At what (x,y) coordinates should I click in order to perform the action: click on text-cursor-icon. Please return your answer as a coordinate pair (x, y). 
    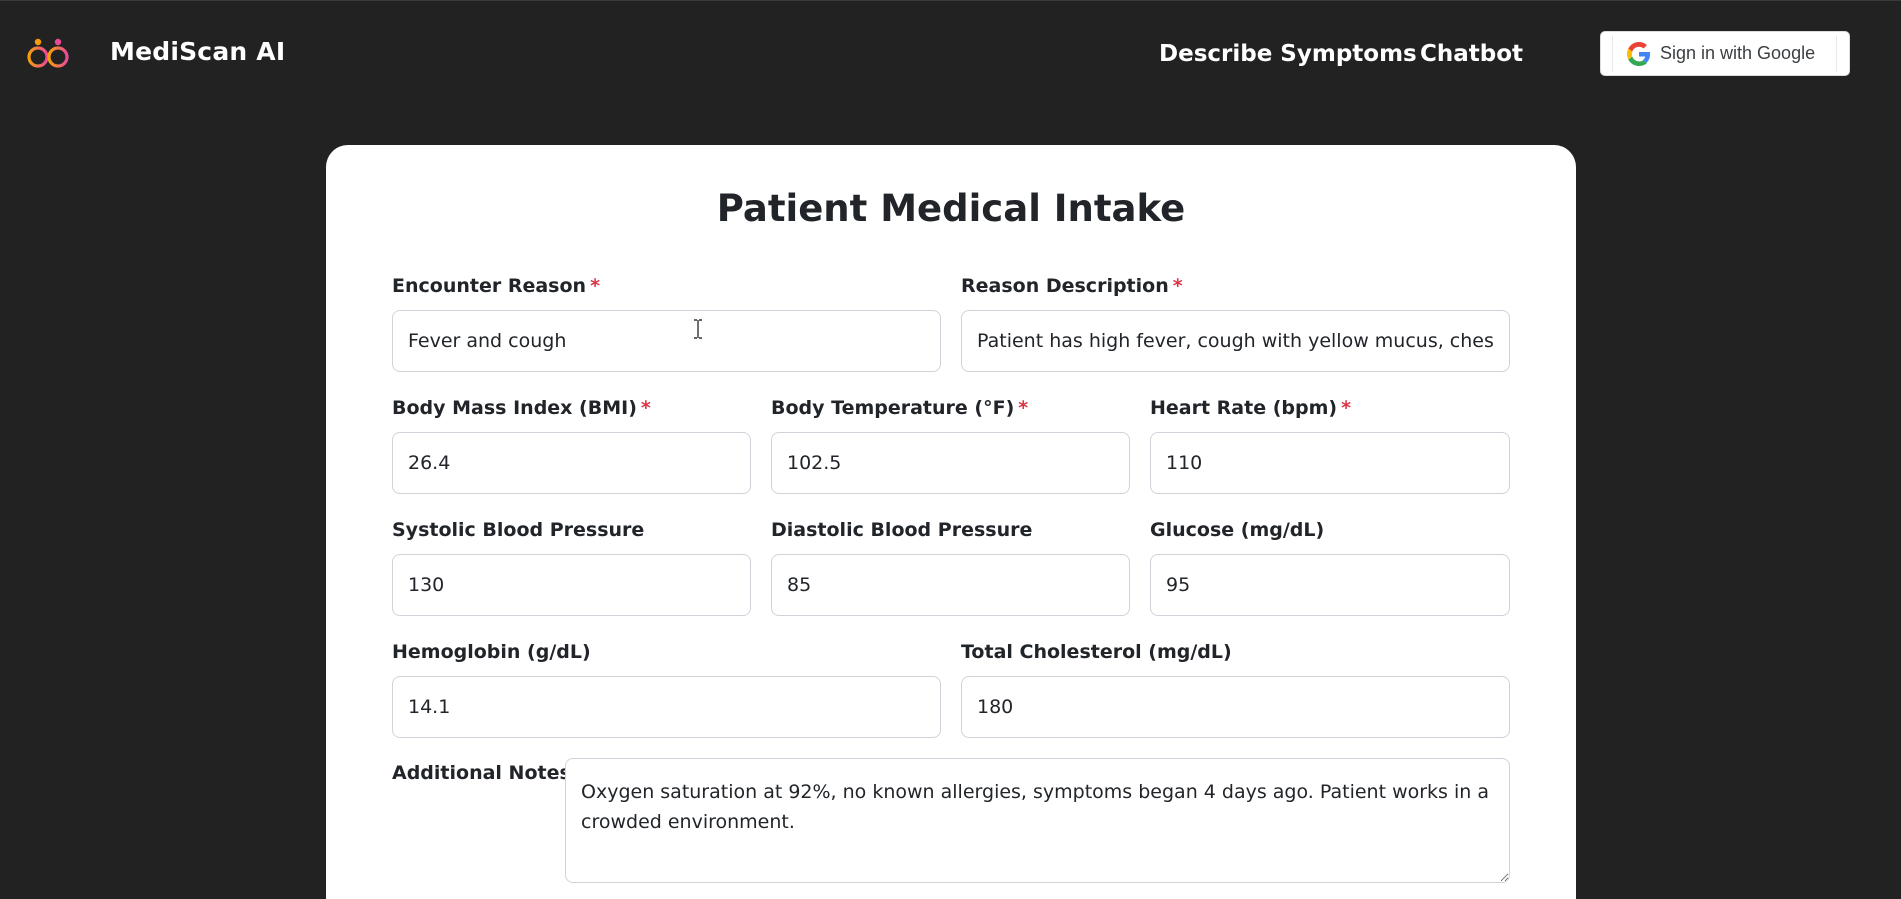
    Looking at the image, I should click on (698, 329).